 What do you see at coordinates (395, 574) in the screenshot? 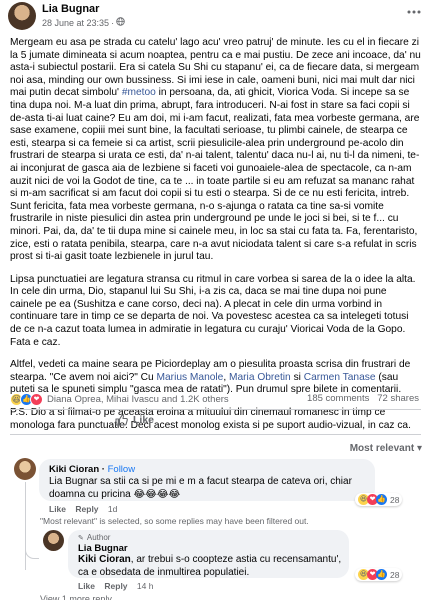
I see `reply-reaction-count: 28` at bounding box center [395, 574].